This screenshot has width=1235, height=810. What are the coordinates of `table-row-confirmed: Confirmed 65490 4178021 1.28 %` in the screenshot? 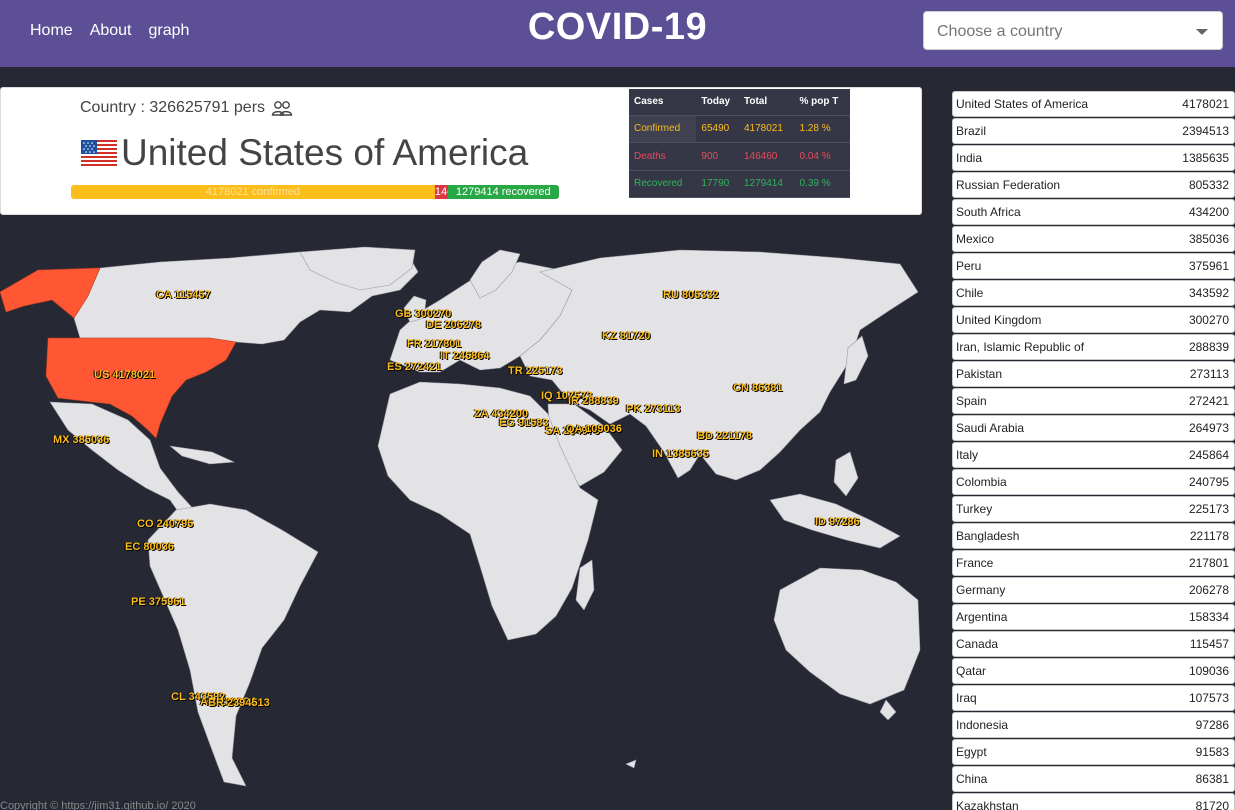 It's located at (739, 129).